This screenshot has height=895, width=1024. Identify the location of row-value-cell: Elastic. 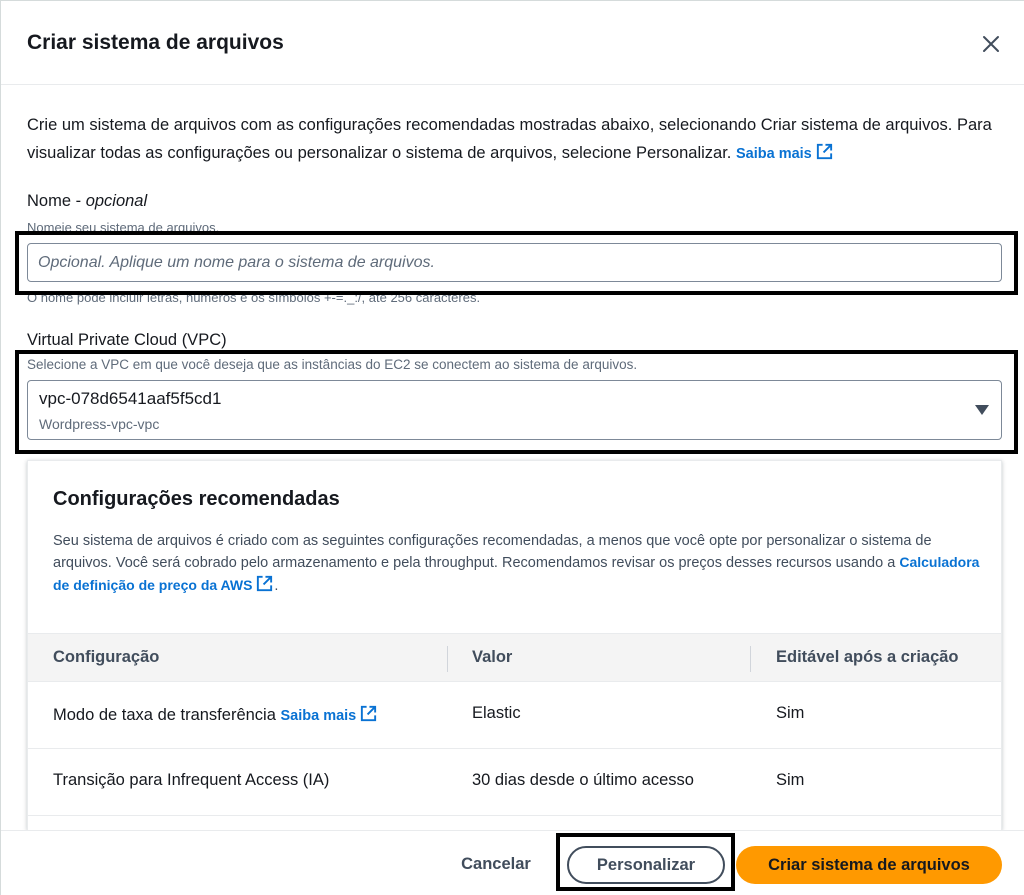
(496, 713).